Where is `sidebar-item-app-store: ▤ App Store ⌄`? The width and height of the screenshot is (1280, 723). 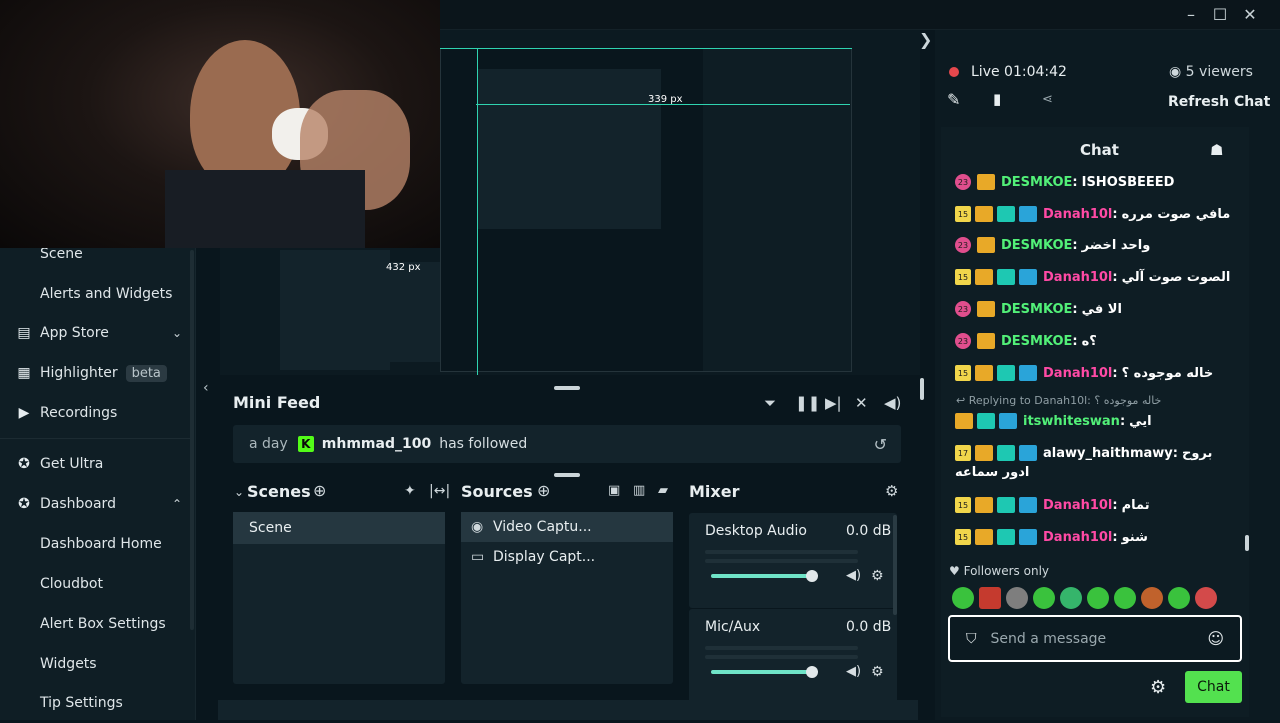
sidebar-item-app-store: ▤ App Store ⌄ is located at coordinates (98, 333).